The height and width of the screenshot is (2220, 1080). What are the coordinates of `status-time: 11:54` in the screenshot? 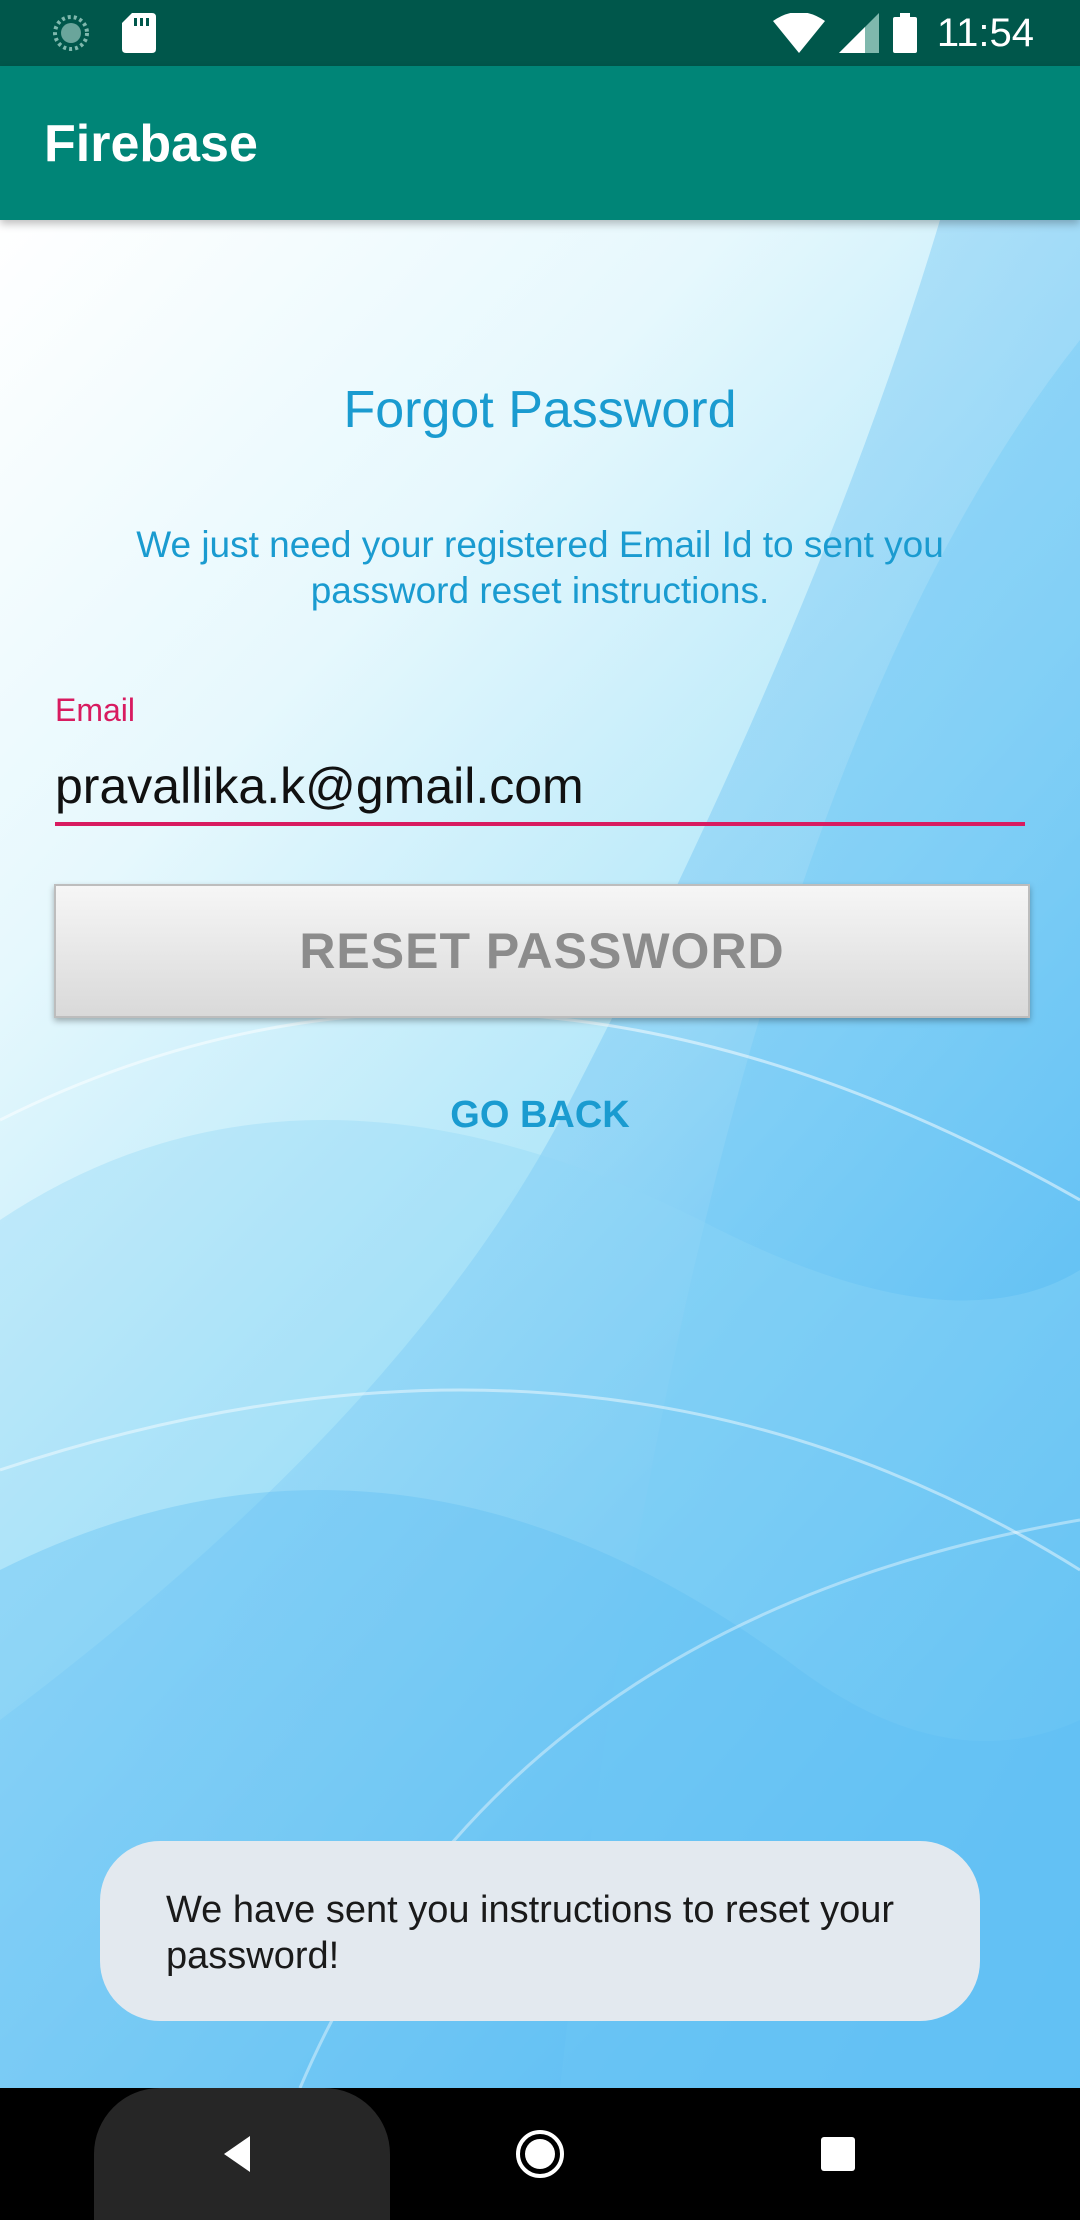 It's located at (985, 32).